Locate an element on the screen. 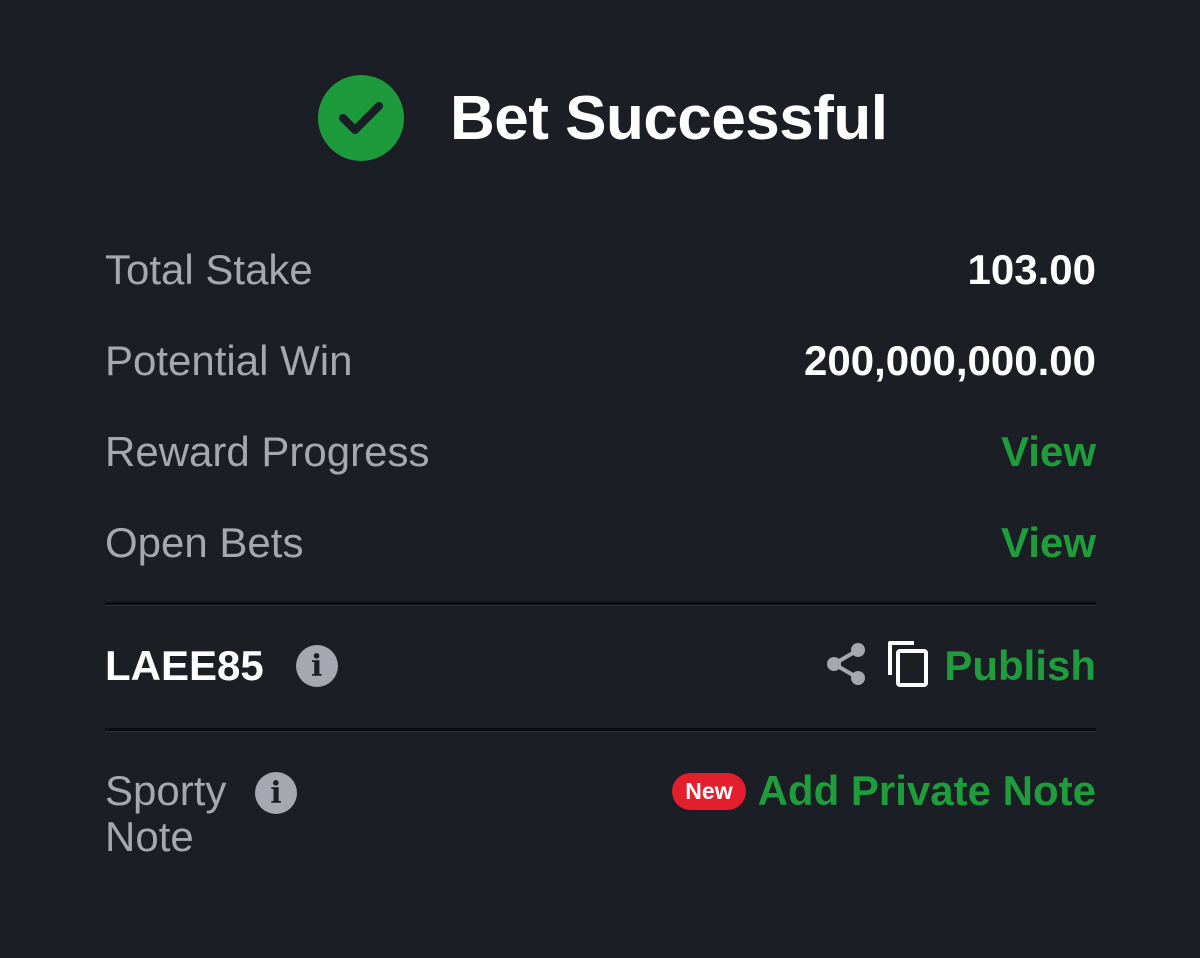 This screenshot has height=958, width=1200. sporty-note-group: Sporty Note i is located at coordinates (201, 814).